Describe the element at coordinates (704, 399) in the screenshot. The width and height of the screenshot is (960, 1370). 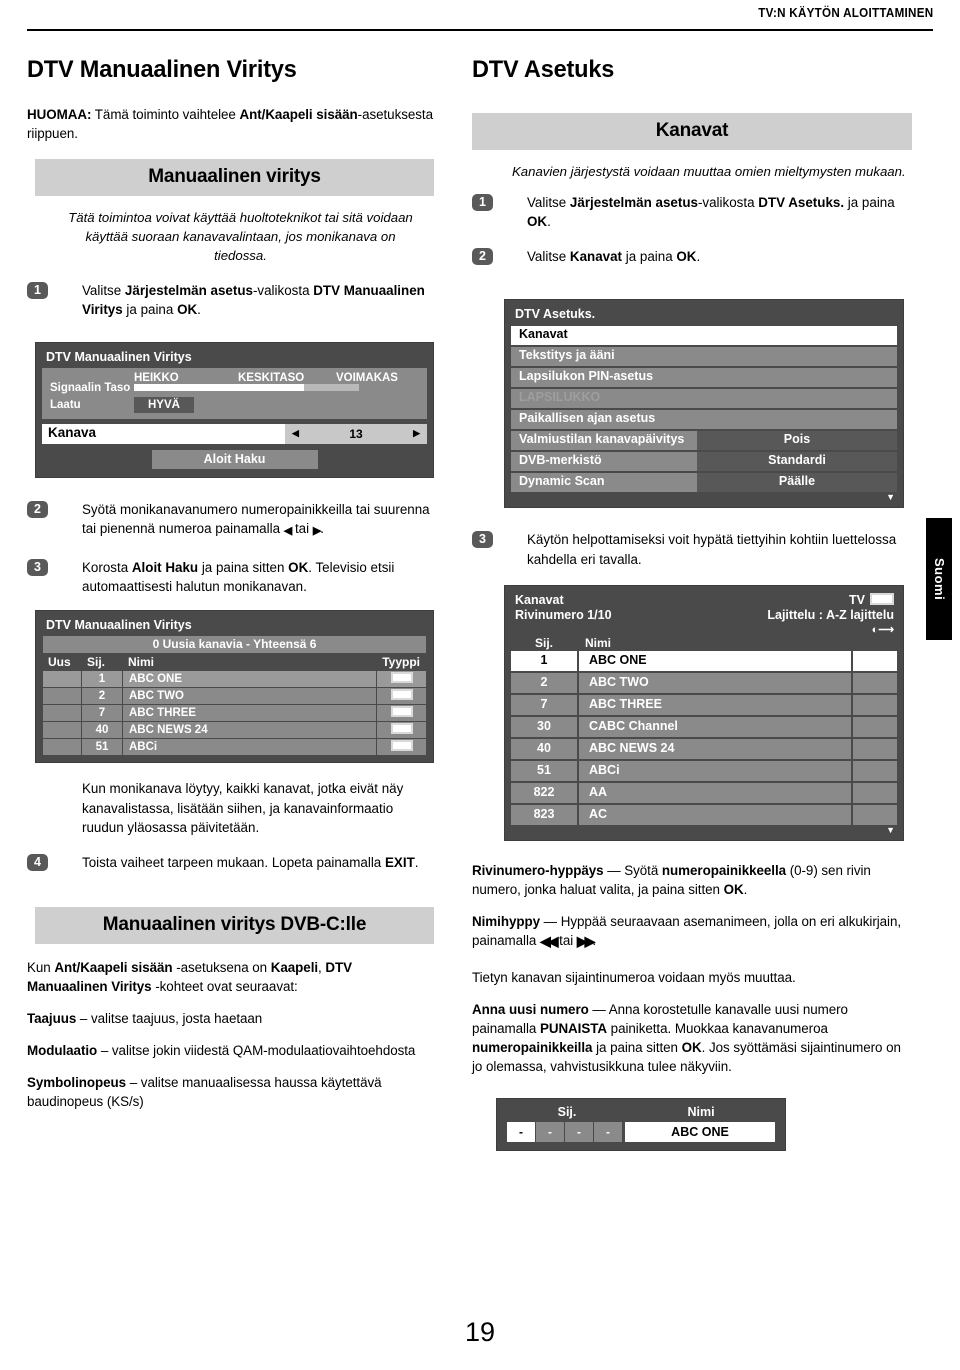
I see `menu-item: LAPSILUKKO` at that location.